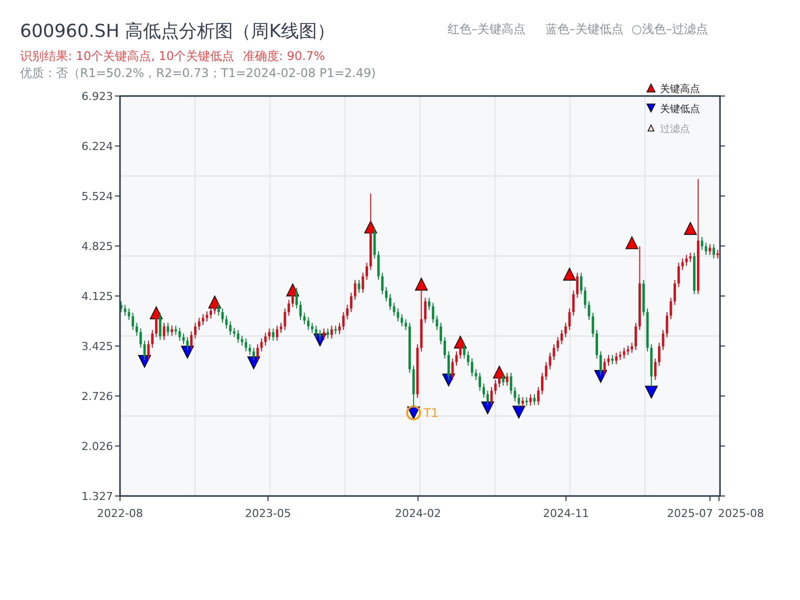 This screenshot has width=800, height=600. Describe the element at coordinates (97, 246) in the screenshot. I see `y-tick-label: 4.825` at that location.